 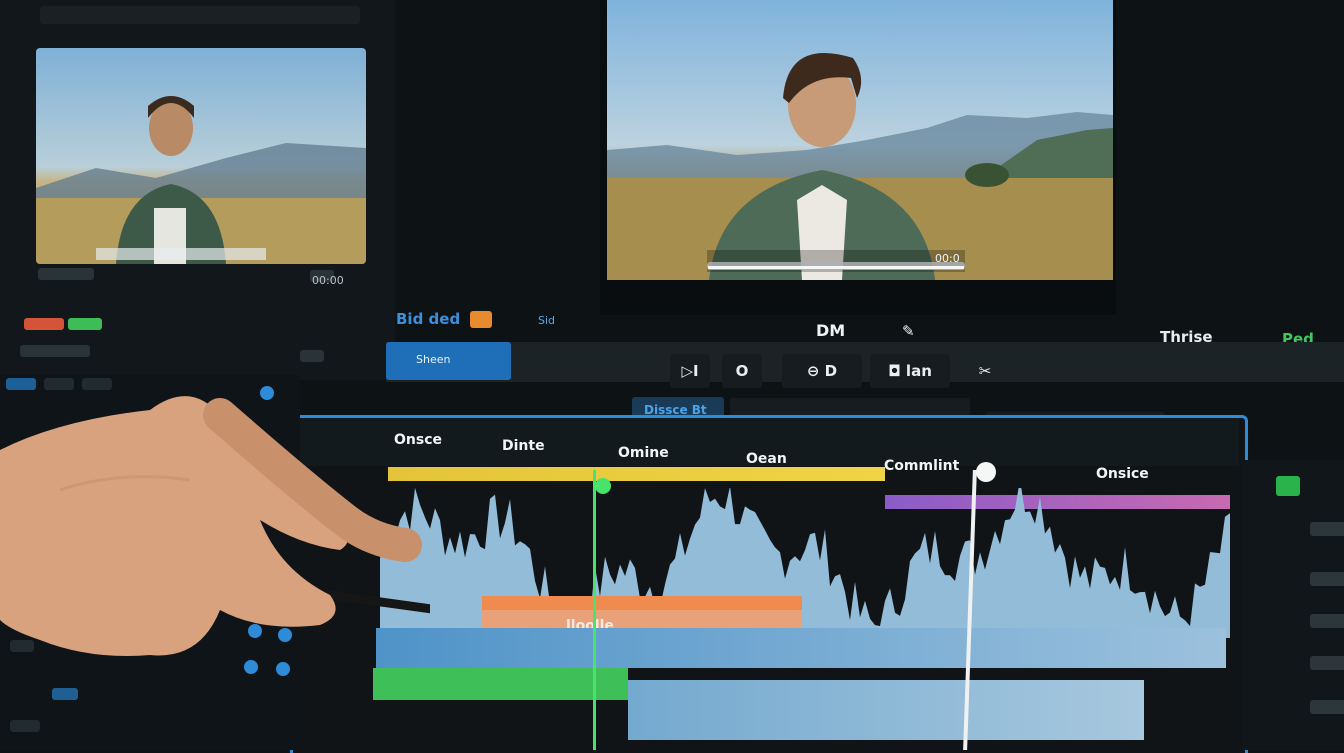 I want to click on play-icon: ▷I, so click(x=690, y=371).